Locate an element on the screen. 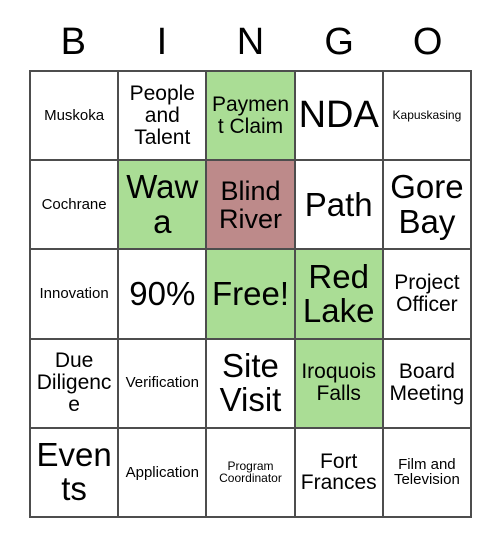 This screenshot has height=544, width=500. bingo-cell-label: Innovation is located at coordinates (74, 294).